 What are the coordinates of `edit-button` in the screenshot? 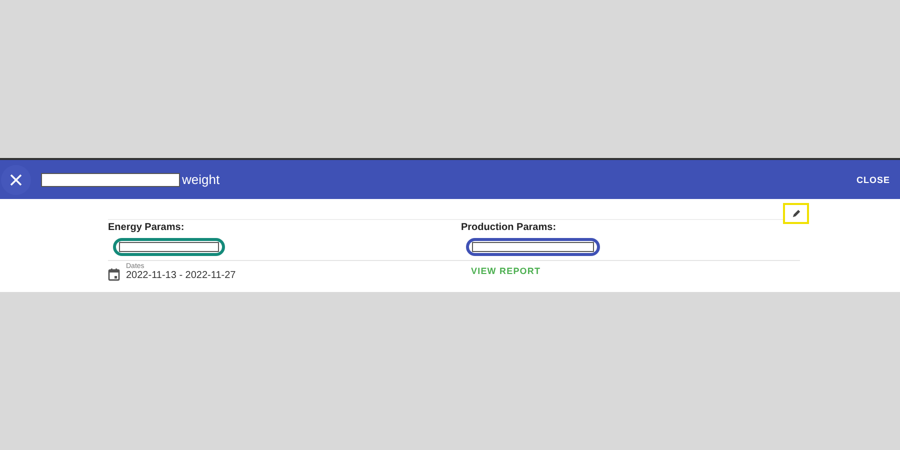 It's located at (796, 213).